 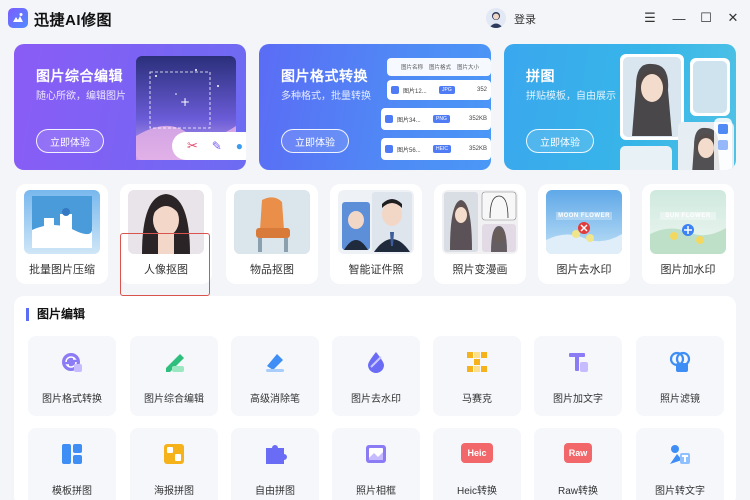 What do you see at coordinates (192, 146) in the screenshot?
I see `scissors-icon: ✂` at bounding box center [192, 146].